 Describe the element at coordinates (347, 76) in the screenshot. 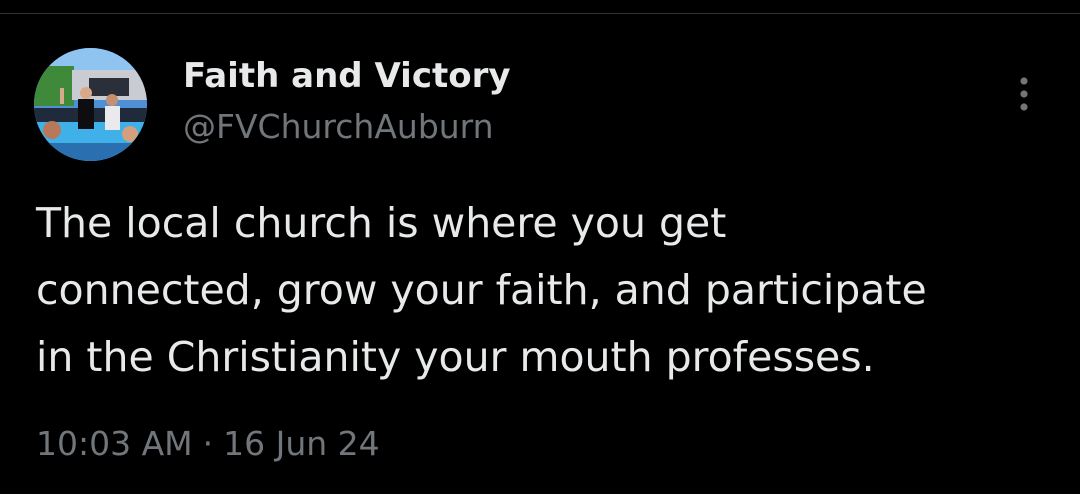

I see `author-display-name: Faith and Victory` at that location.